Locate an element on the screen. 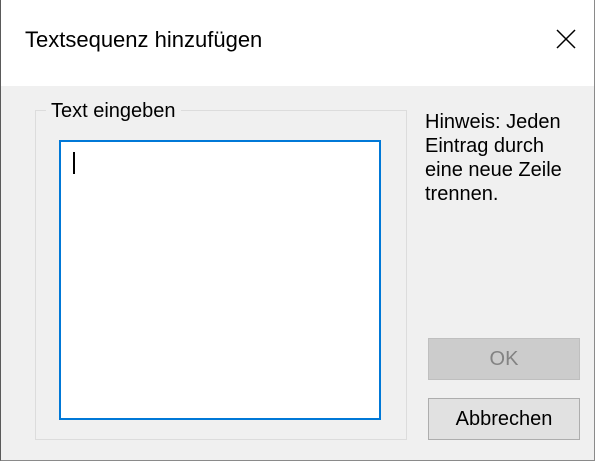 The height and width of the screenshot is (461, 595). window-title: Textsequenz hinzufügen is located at coordinates (144, 39).